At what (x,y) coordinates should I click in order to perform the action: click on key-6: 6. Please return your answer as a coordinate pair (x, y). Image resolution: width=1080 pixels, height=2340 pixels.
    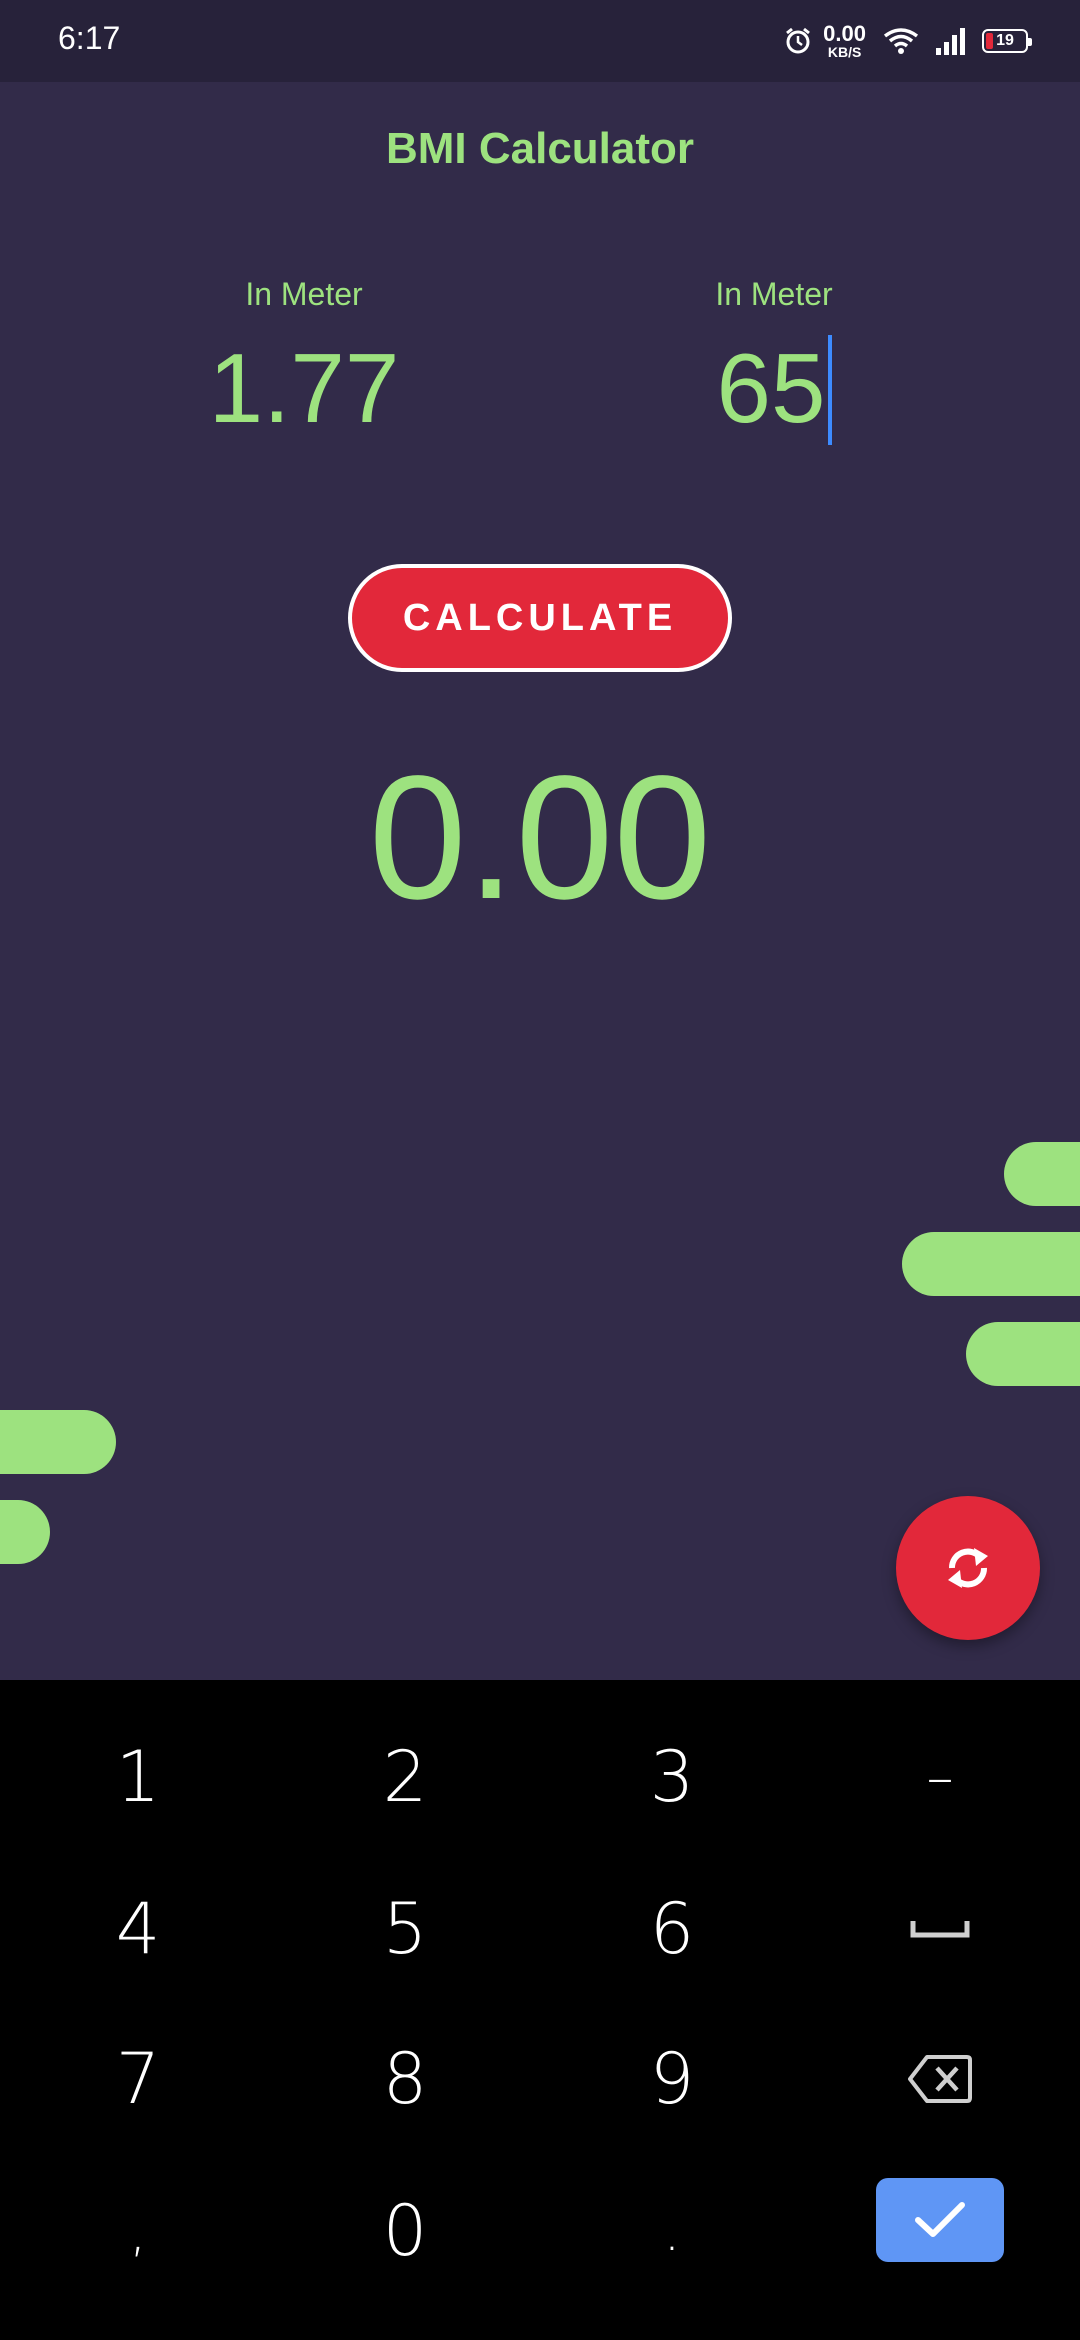
    Looking at the image, I should click on (672, 1929).